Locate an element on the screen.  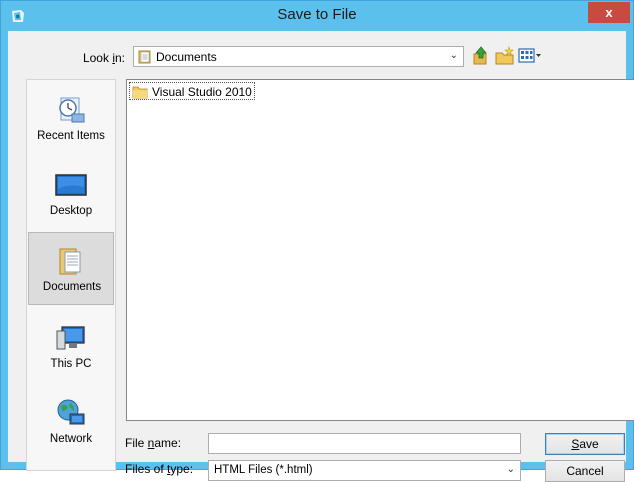
place-recent-items: Recent Items is located at coordinates (71, 118).